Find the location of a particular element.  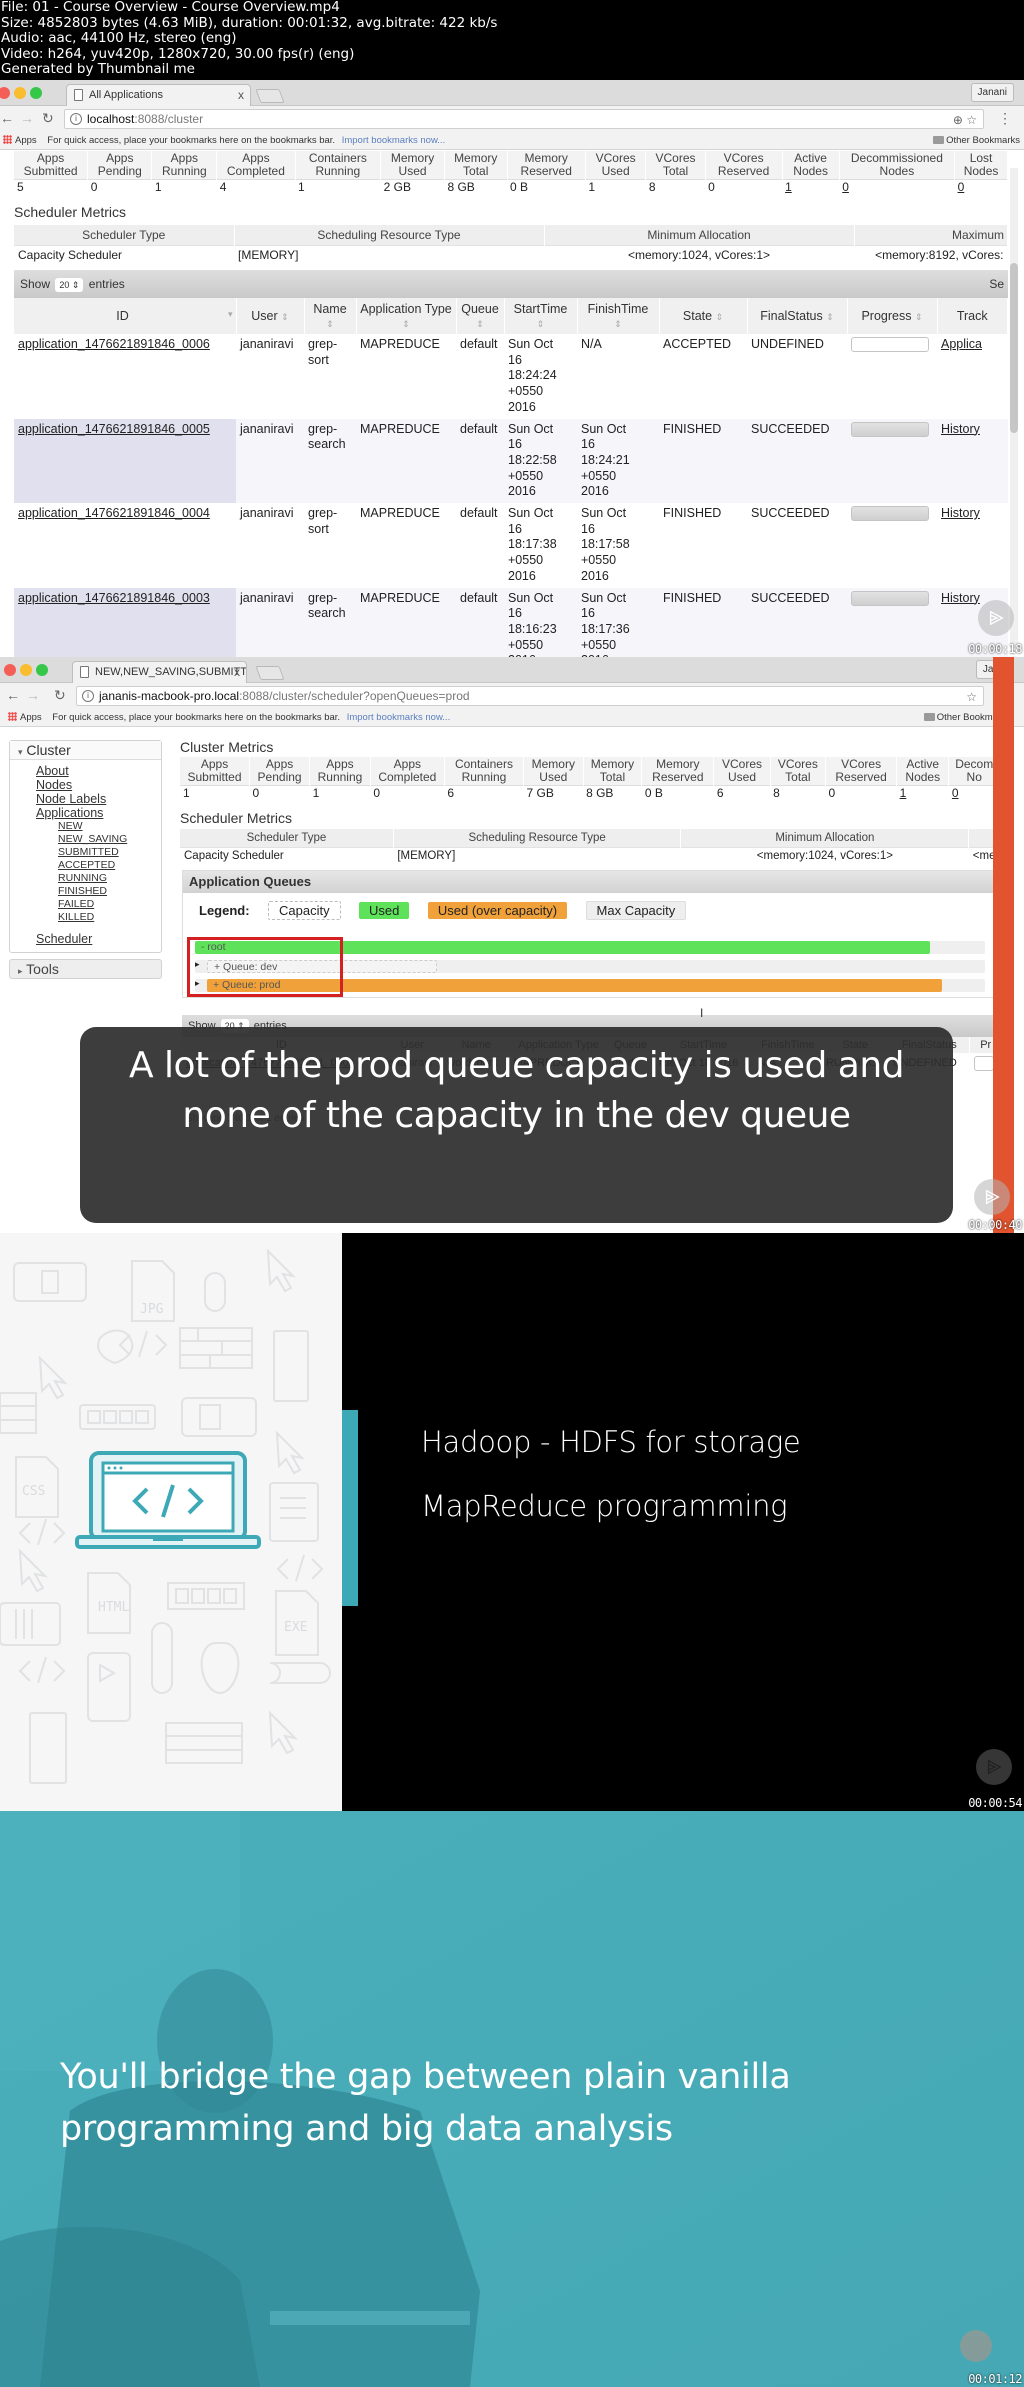

sidebar-link: Nodes is located at coordinates (98, 785).